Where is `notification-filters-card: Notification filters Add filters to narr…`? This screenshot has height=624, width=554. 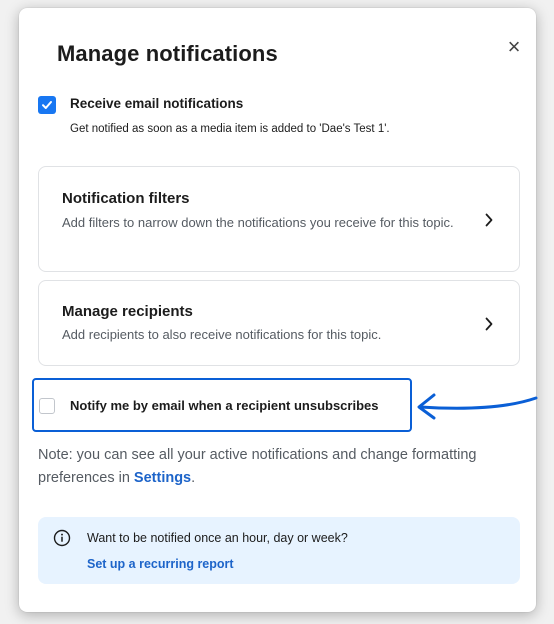 notification-filters-card: Notification filters Add filters to narr… is located at coordinates (279, 219).